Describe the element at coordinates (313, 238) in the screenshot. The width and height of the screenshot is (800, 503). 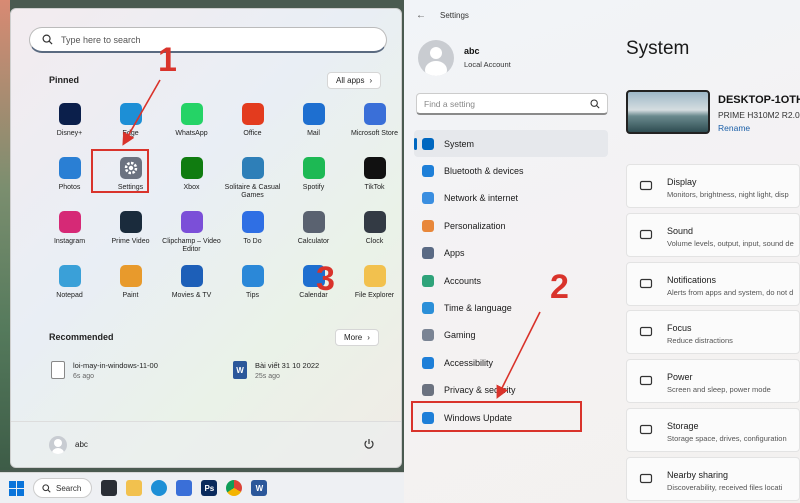
I see `pinned-app-calculator: Calculator` at that location.